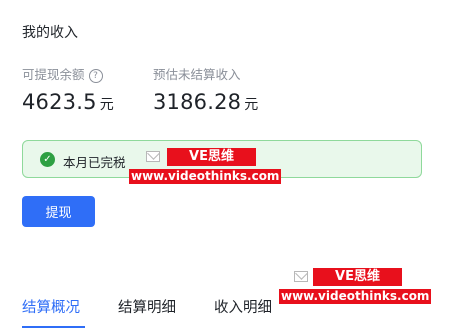 This screenshot has width=450, height=332. I want to click on tab-settlement-overview: 结算概况, so click(51, 306).